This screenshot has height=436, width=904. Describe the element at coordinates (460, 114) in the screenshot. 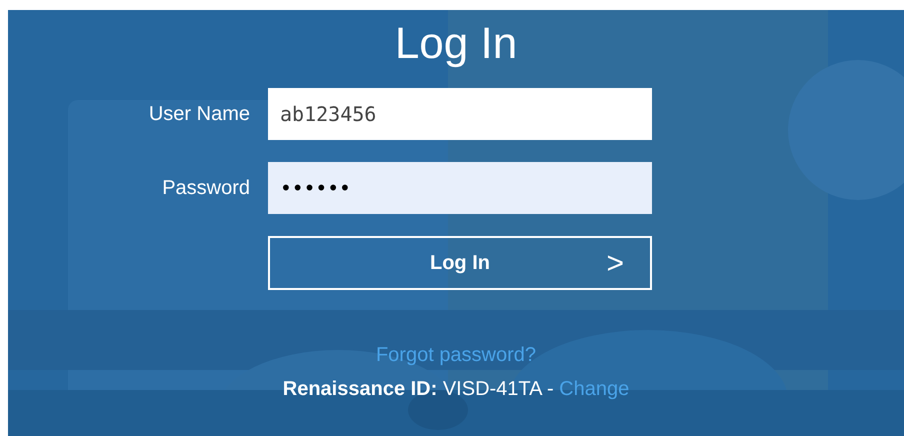

I see `username-field: ab123456` at that location.